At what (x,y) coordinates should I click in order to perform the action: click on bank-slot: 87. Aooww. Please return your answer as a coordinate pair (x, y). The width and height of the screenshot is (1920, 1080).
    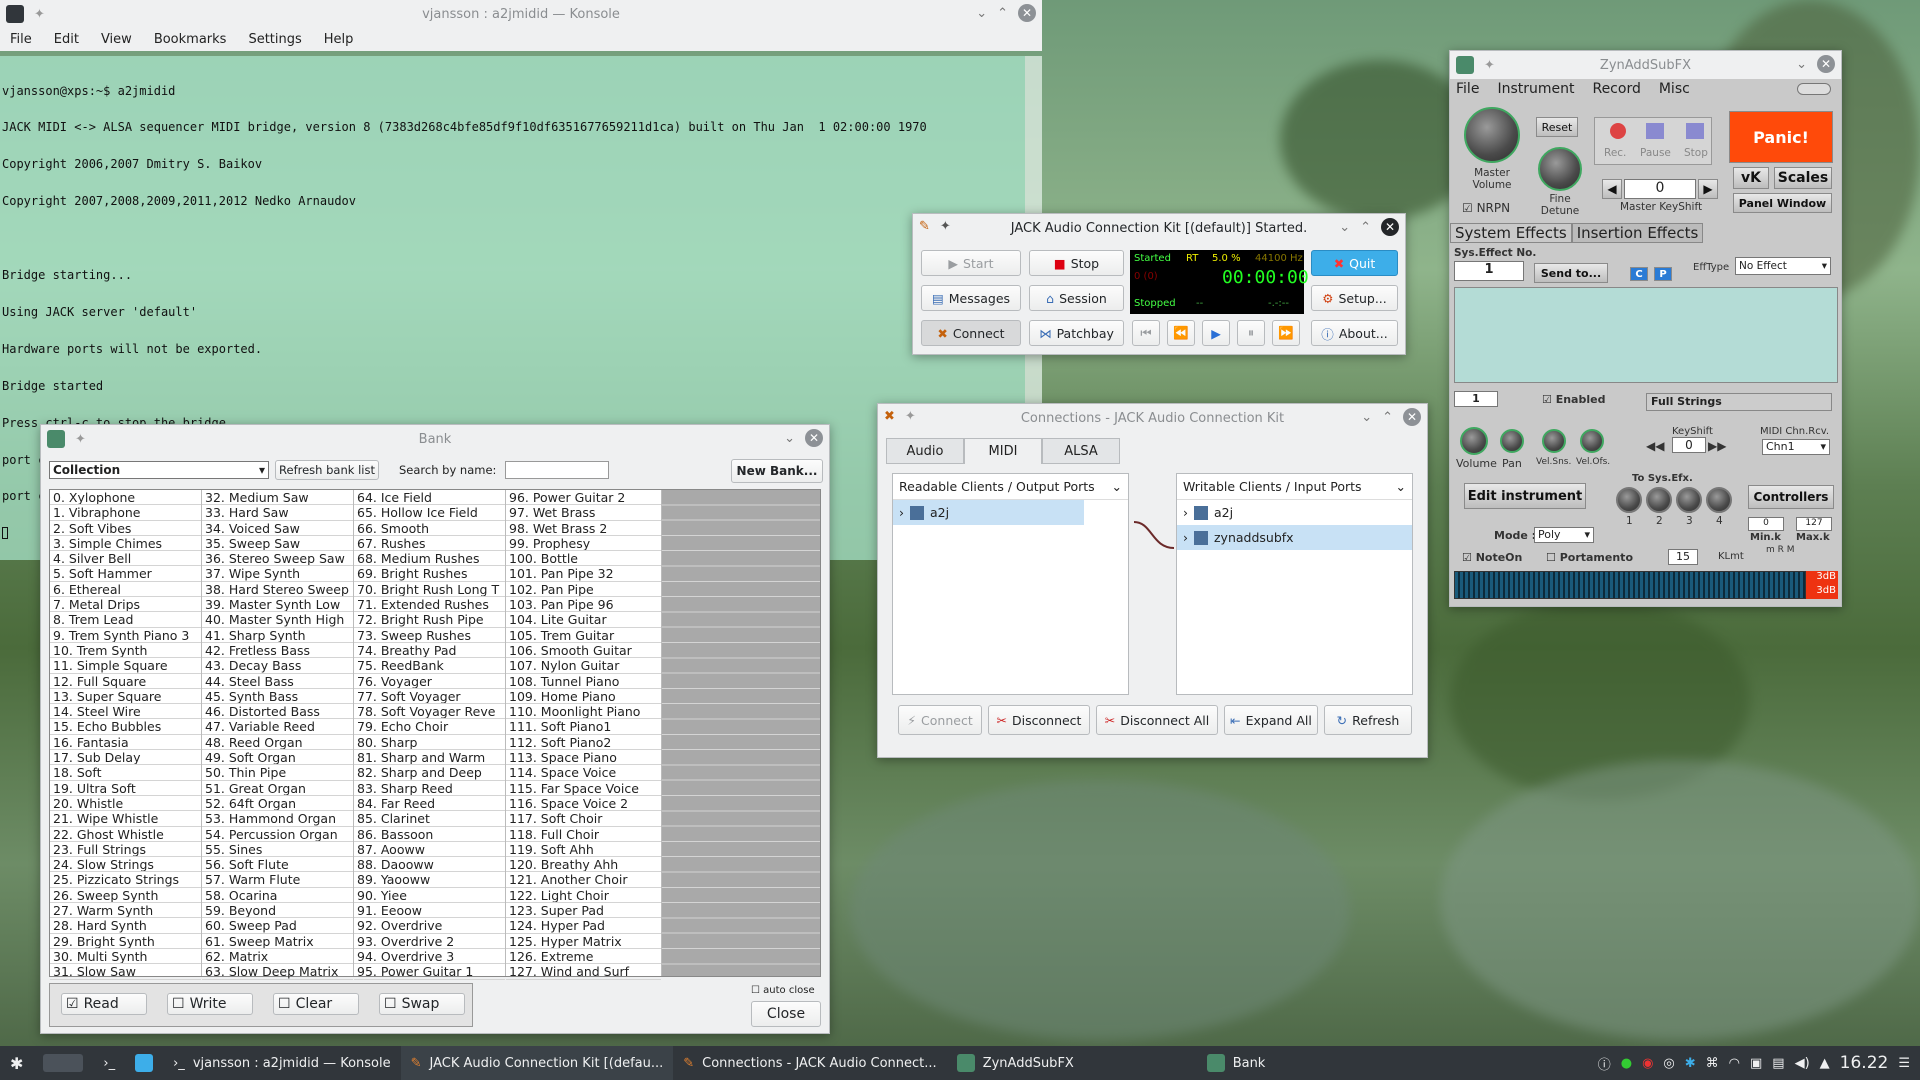
    Looking at the image, I should click on (429, 850).